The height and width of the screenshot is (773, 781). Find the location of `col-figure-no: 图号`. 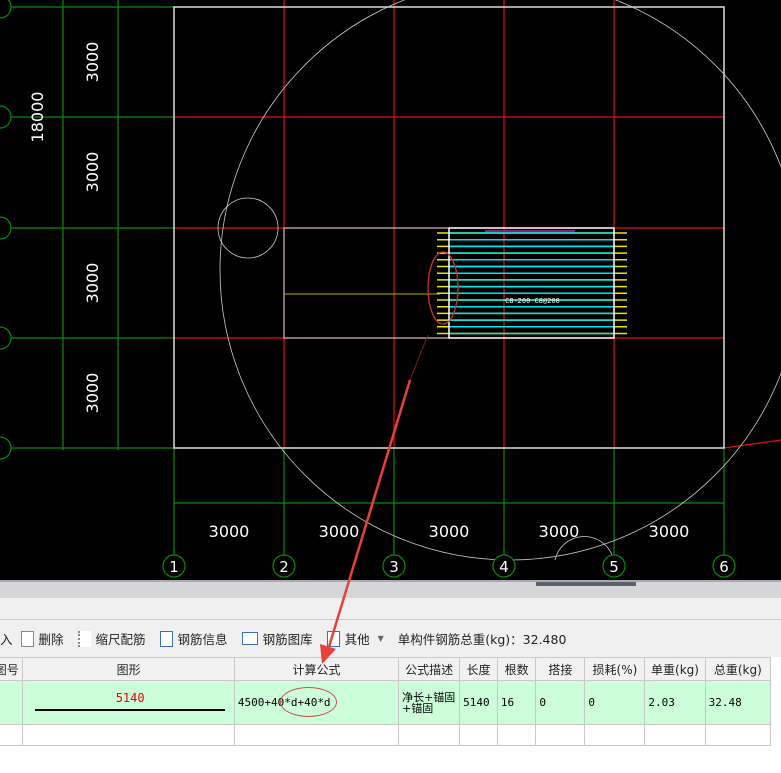

col-figure-no: 图号 is located at coordinates (12, 669).